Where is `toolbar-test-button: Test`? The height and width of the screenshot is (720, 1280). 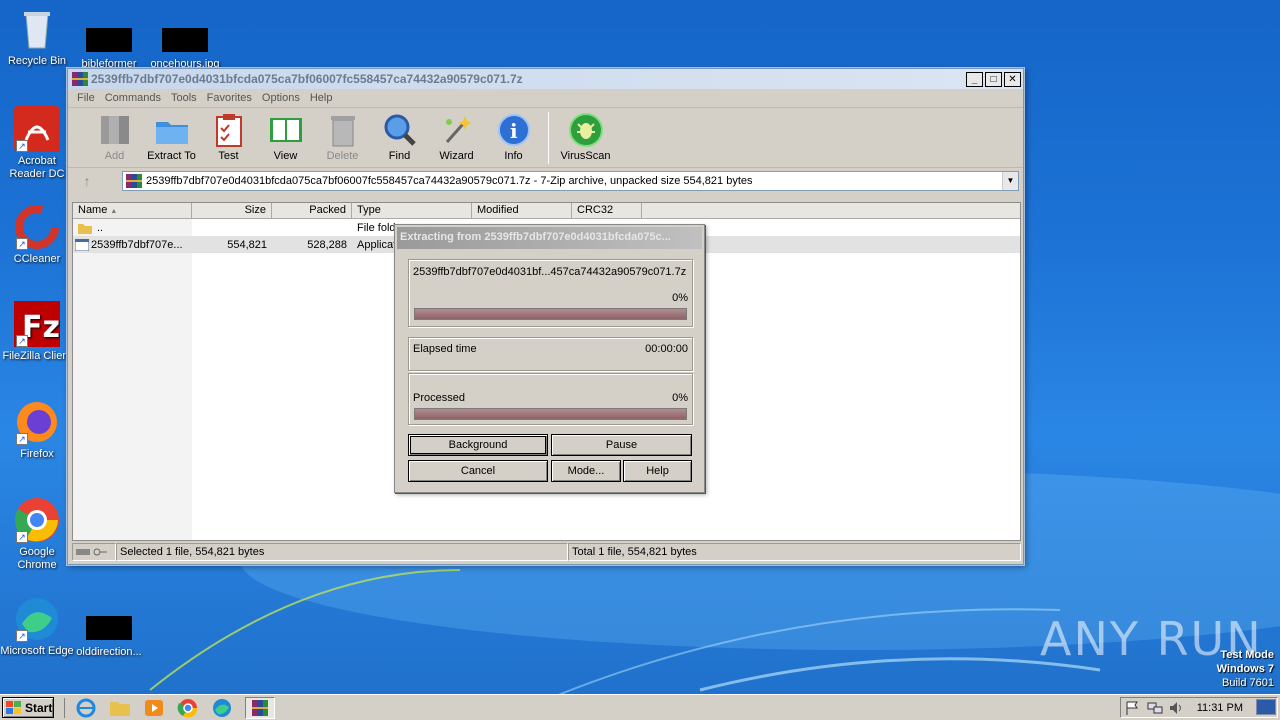 toolbar-test-button: Test is located at coordinates (228, 137).